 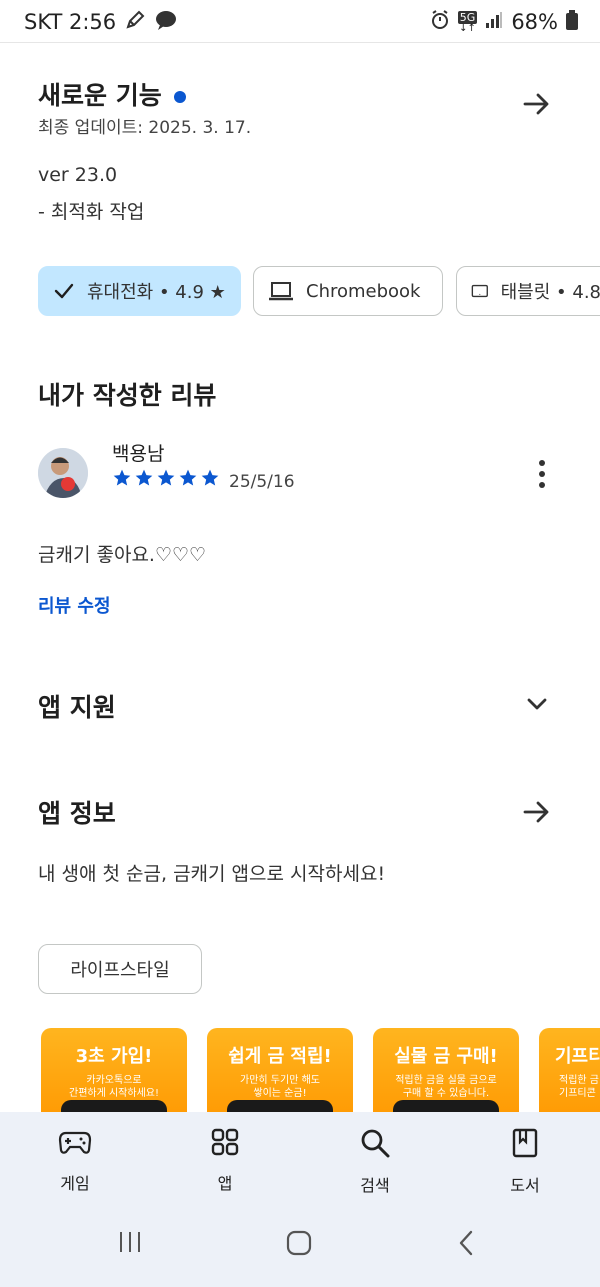 What do you see at coordinates (262, 482) in the screenshot?
I see `review-date: 25/5/16` at bounding box center [262, 482].